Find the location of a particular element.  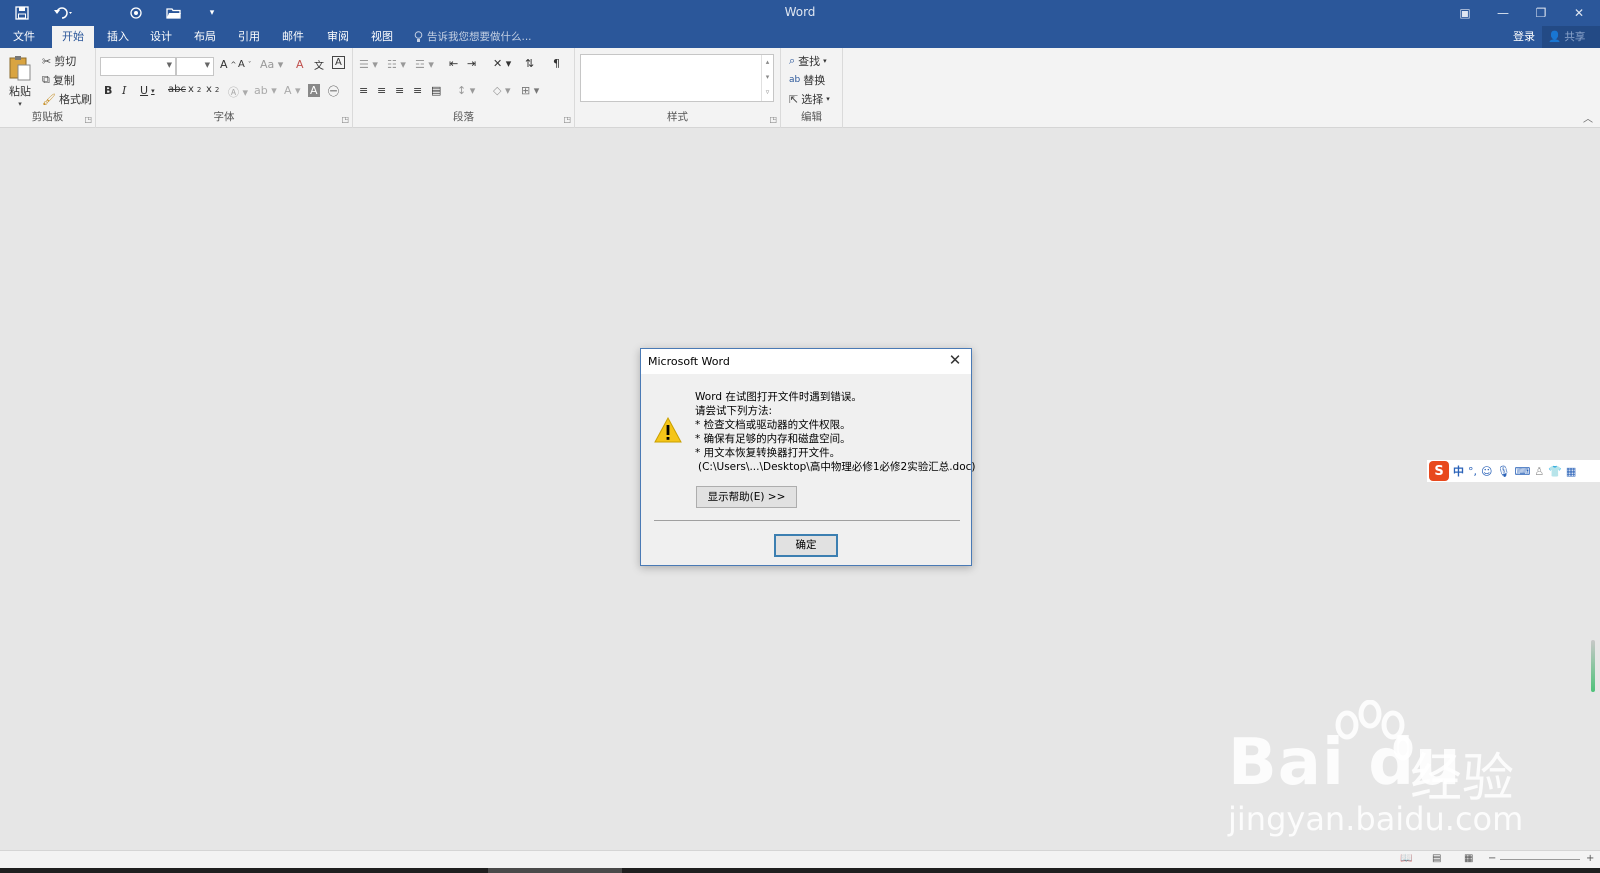

bullets-icon: ☰ ▾ is located at coordinates (368, 64).